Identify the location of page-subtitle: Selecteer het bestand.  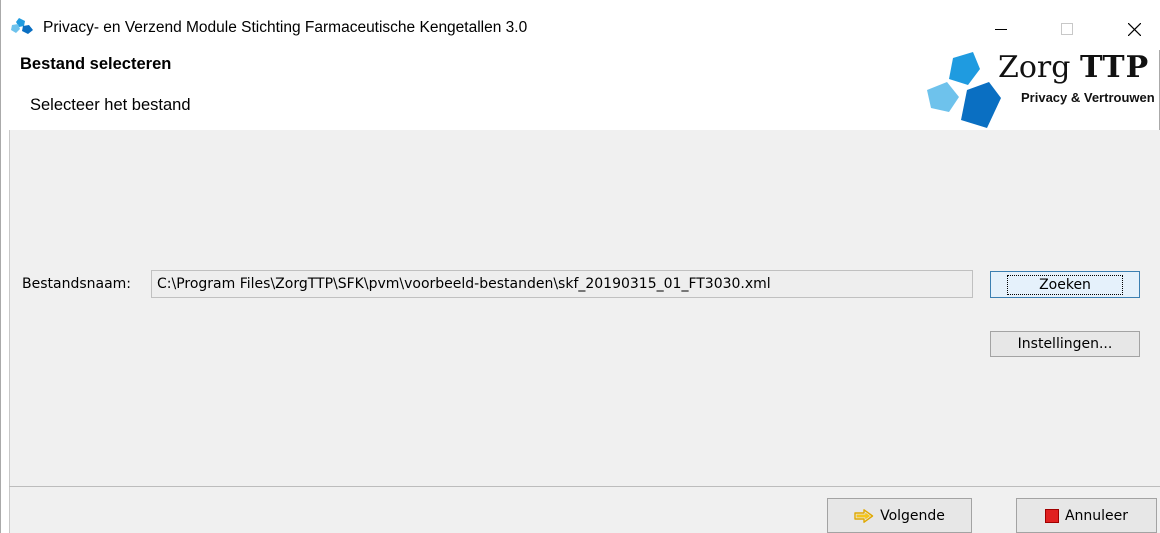
(110, 105).